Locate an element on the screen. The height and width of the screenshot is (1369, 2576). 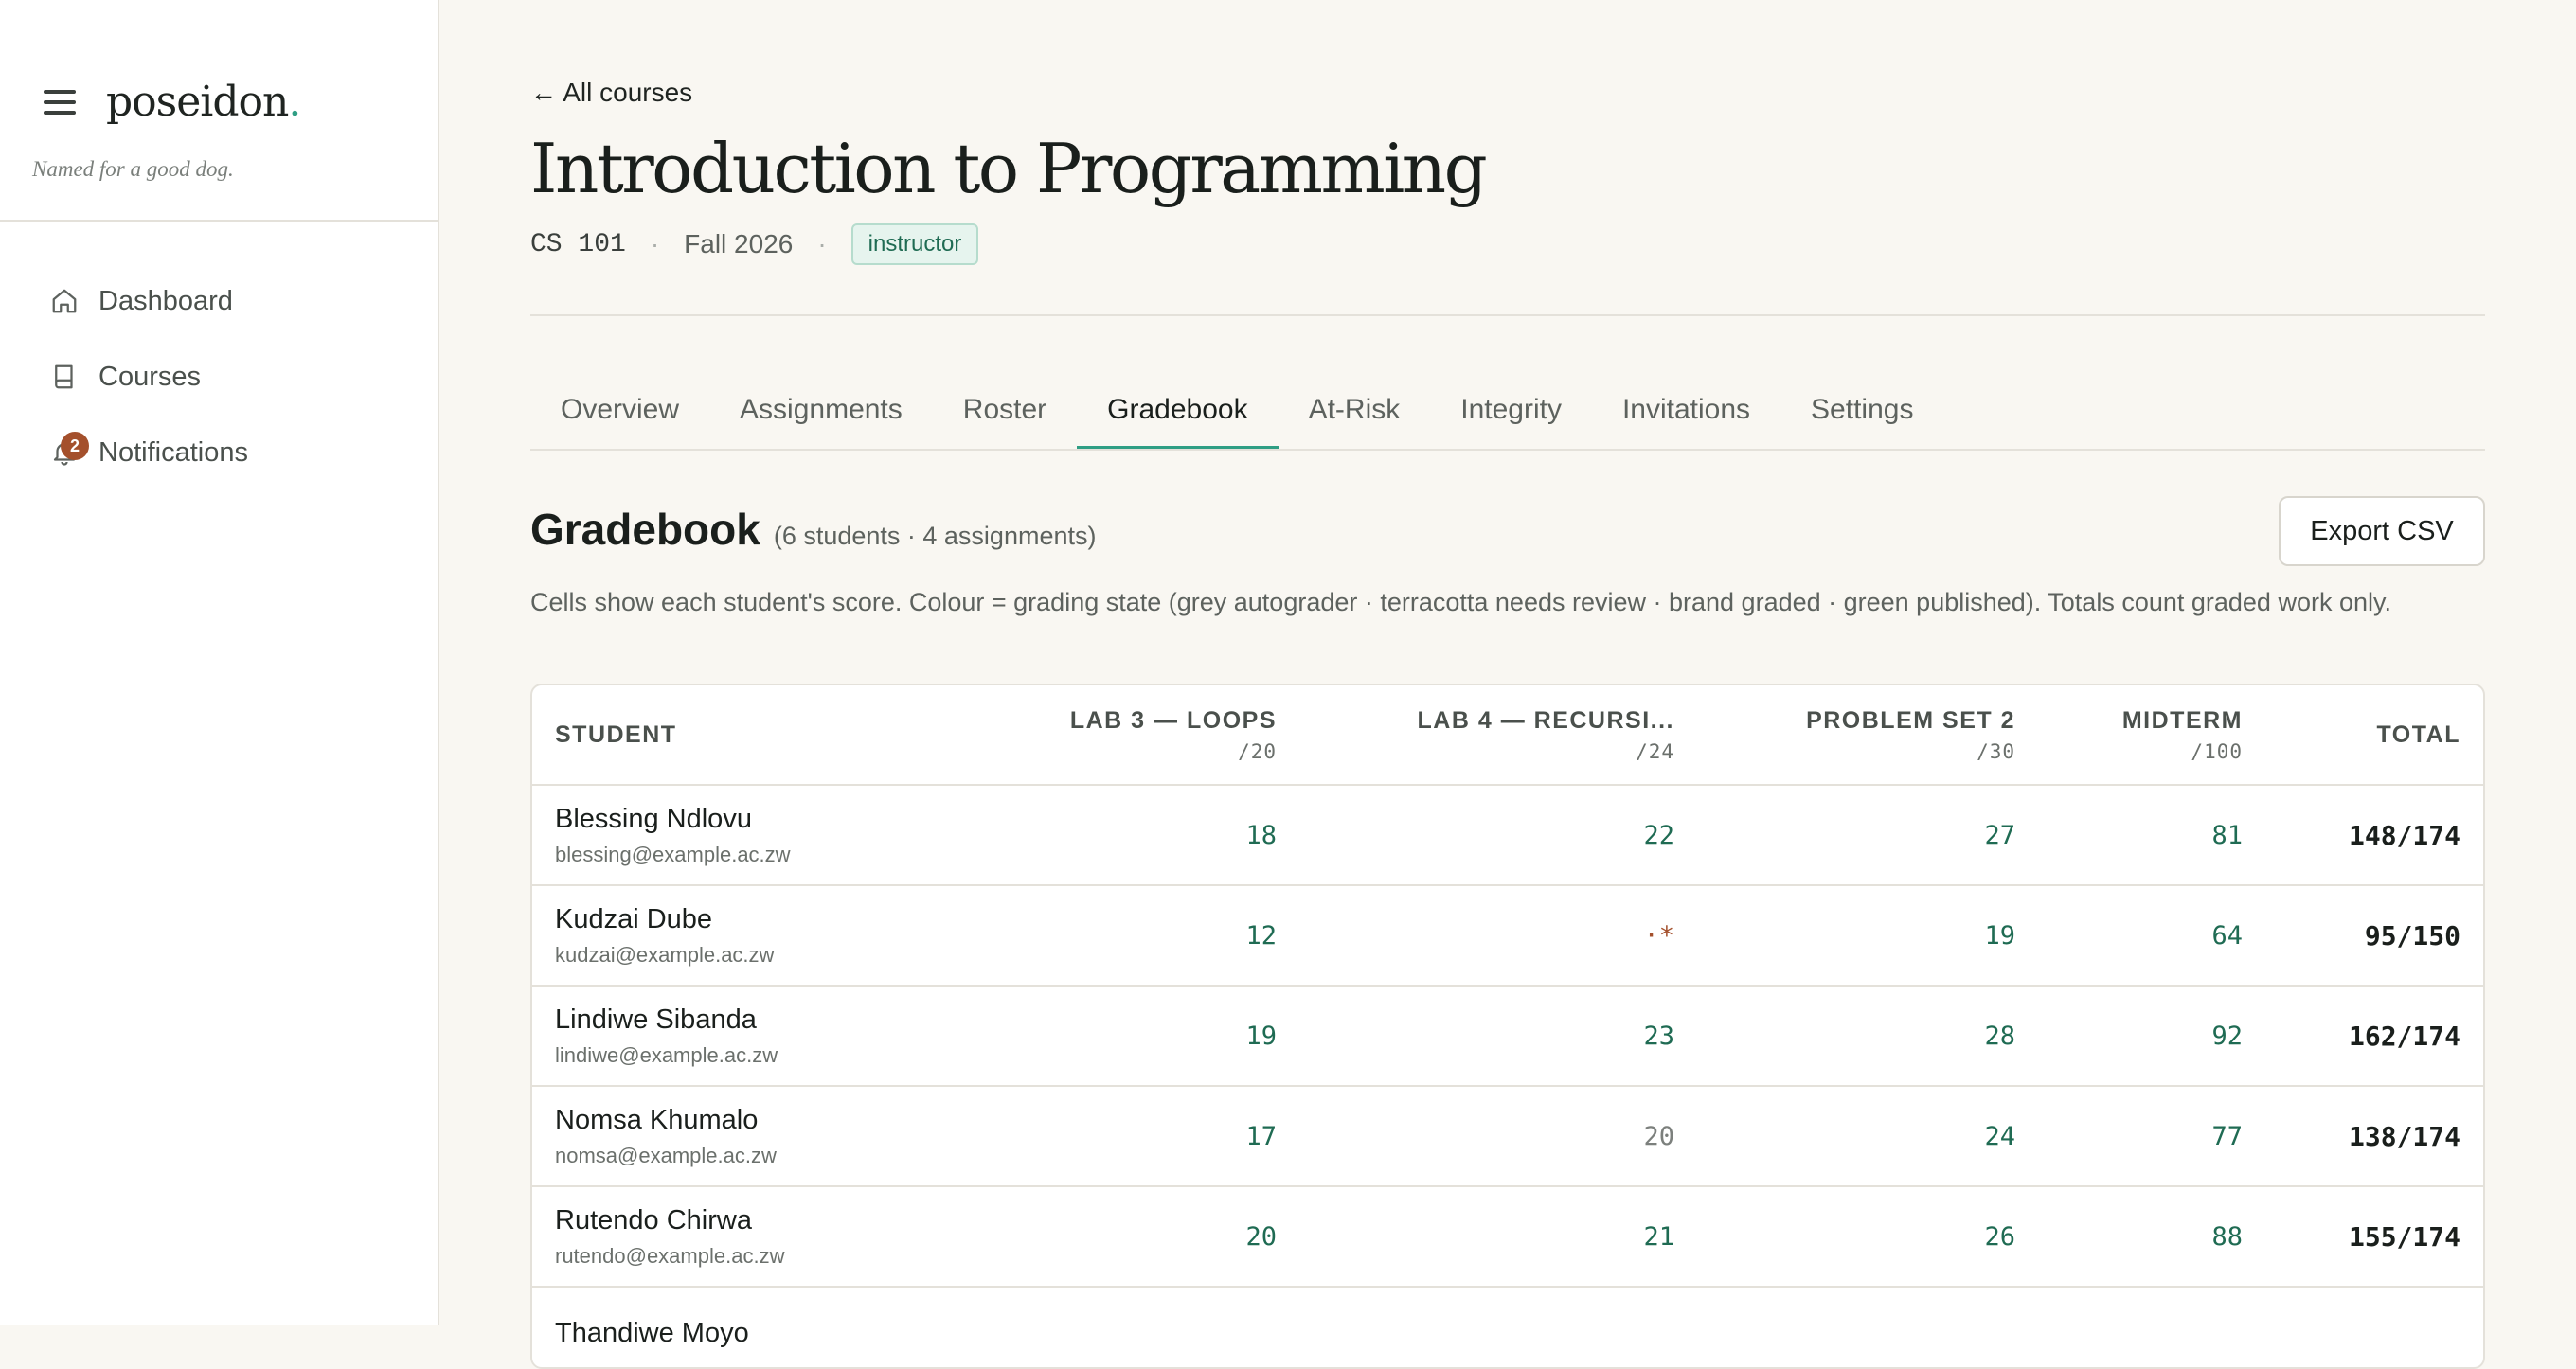
column-header-student: STUDENT is located at coordinates (731, 735).